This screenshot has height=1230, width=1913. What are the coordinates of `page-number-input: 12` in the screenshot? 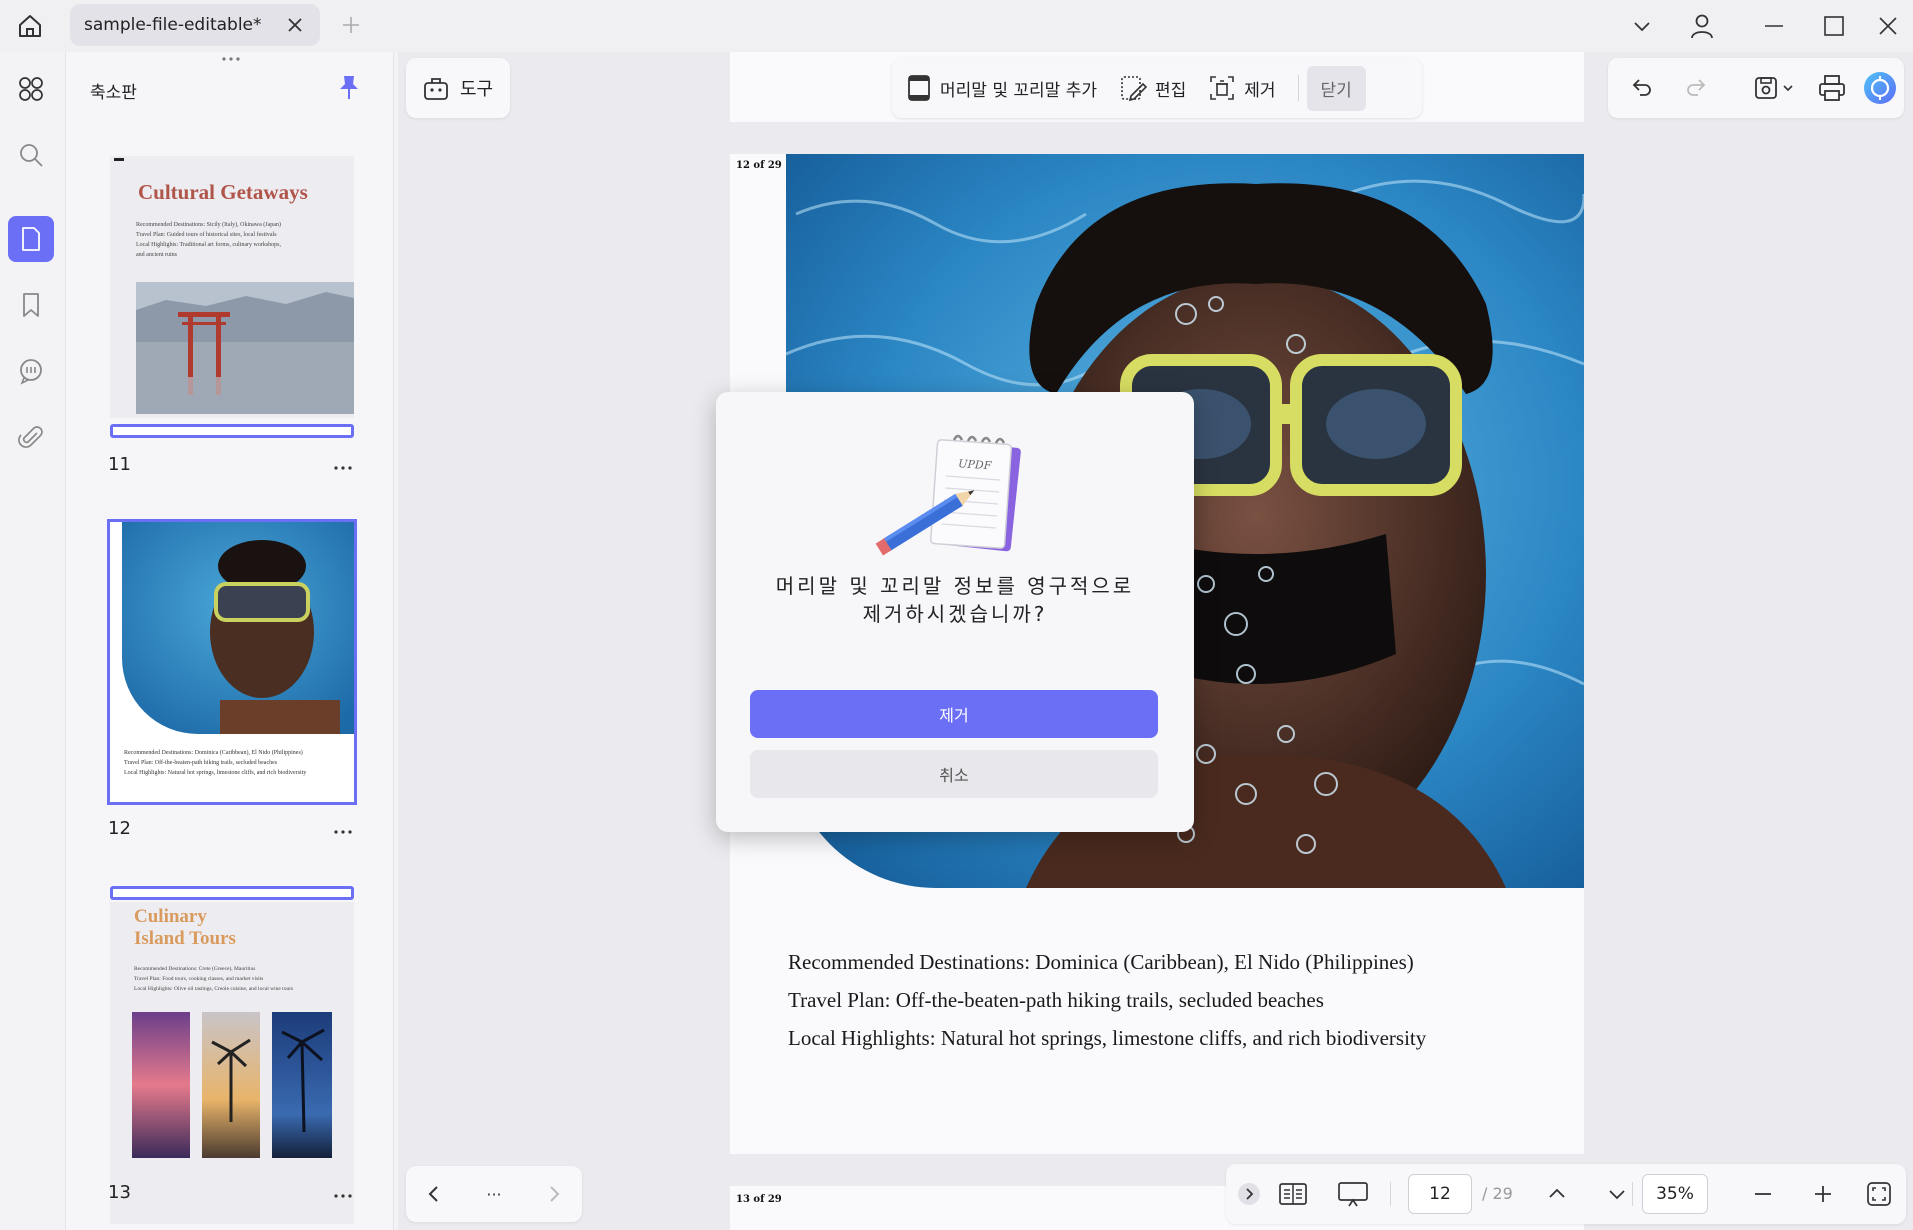 It's located at (1440, 1194).